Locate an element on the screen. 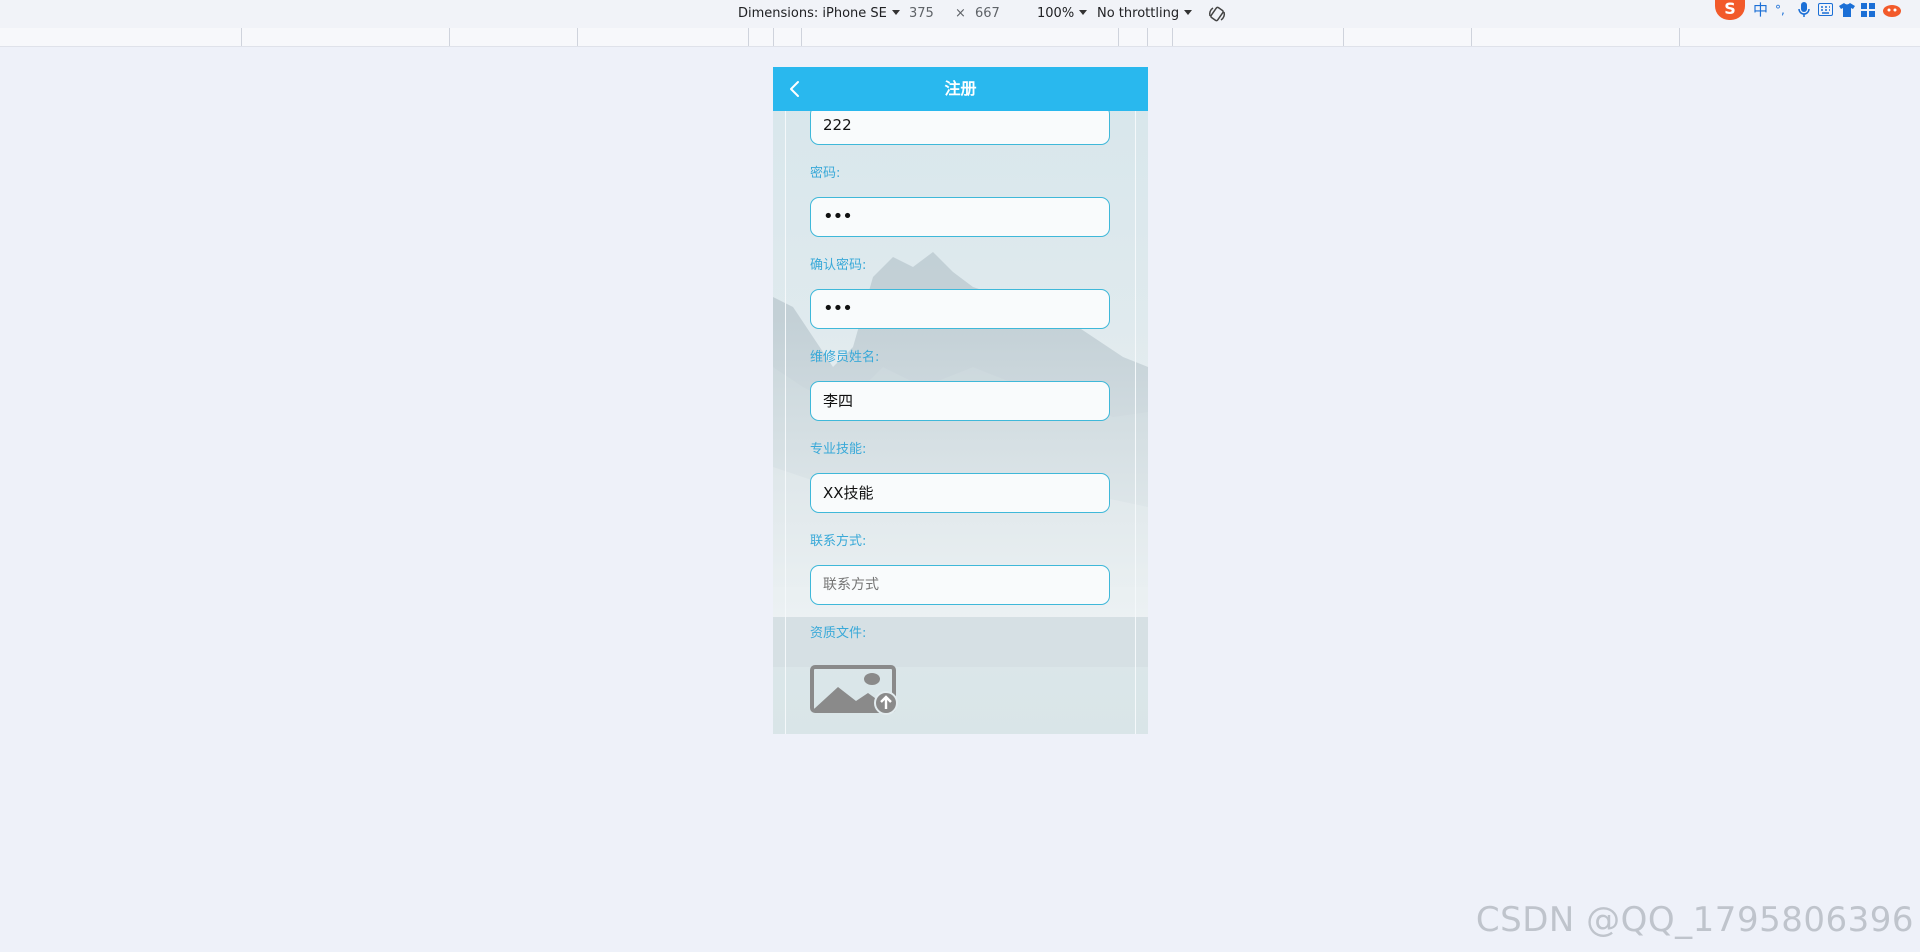 The image size is (1920, 952). throttling-select: No throttling is located at coordinates (1145, 14).